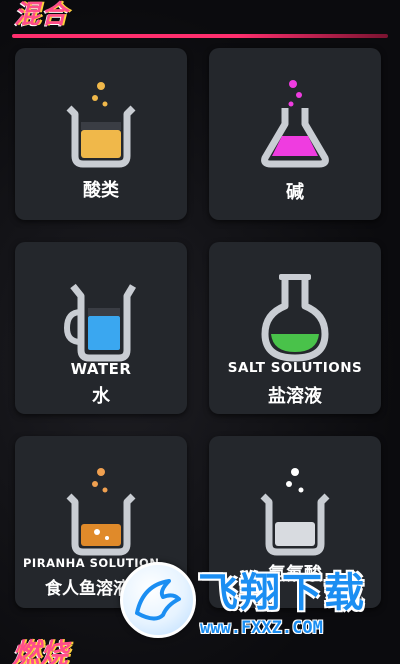 The height and width of the screenshot is (664, 400). What do you see at coordinates (295, 192) in the screenshot?
I see `category-label: 碱` at bounding box center [295, 192].